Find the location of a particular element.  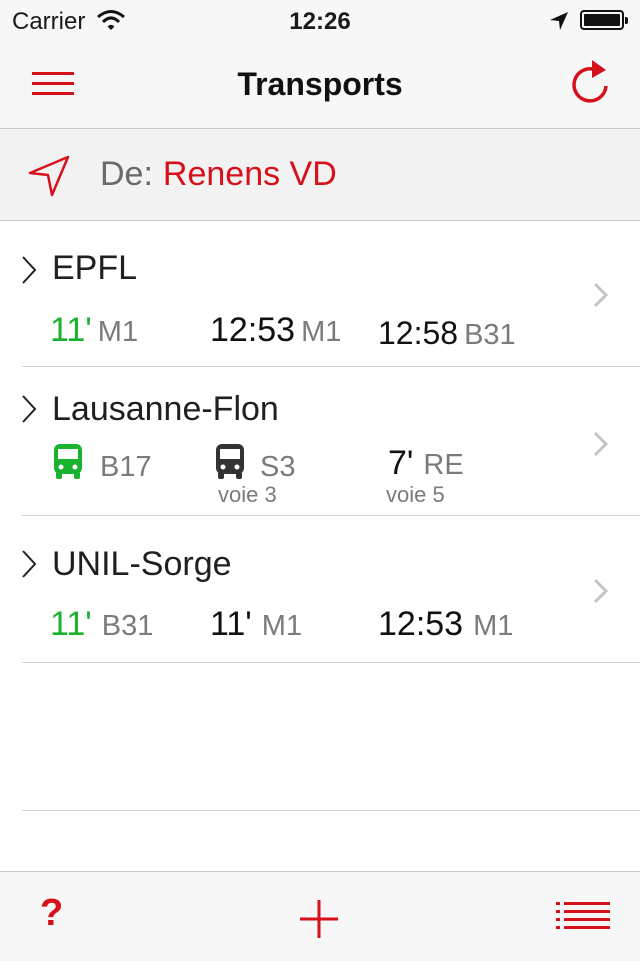

origin-value: Renens VD is located at coordinates (250, 174).